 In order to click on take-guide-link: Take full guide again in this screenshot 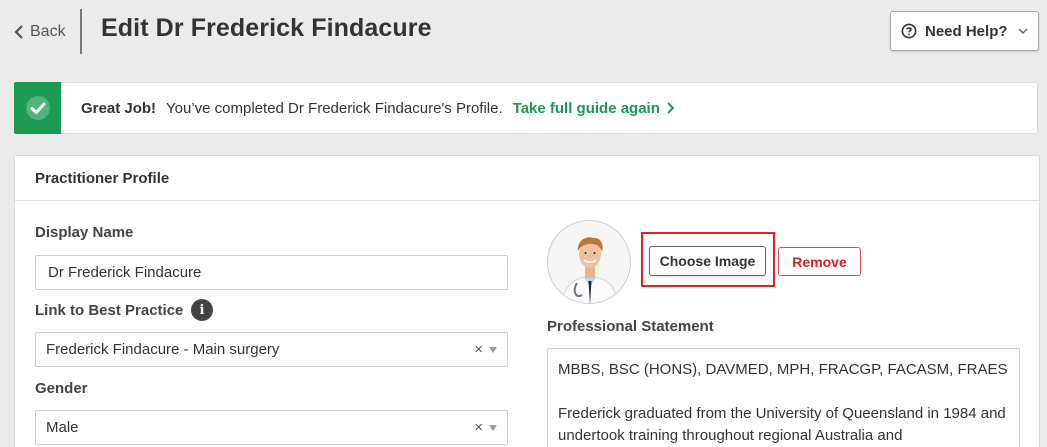, I will do `click(593, 108)`.